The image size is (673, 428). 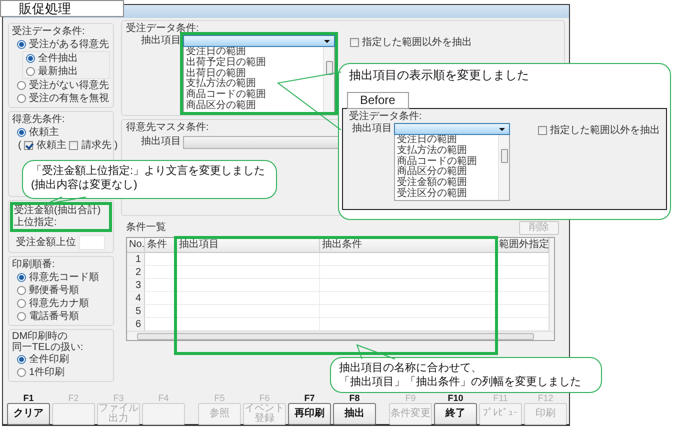 What do you see at coordinates (432, 183) in the screenshot?
I see `list-item: 受注金額の範囲` at bounding box center [432, 183].